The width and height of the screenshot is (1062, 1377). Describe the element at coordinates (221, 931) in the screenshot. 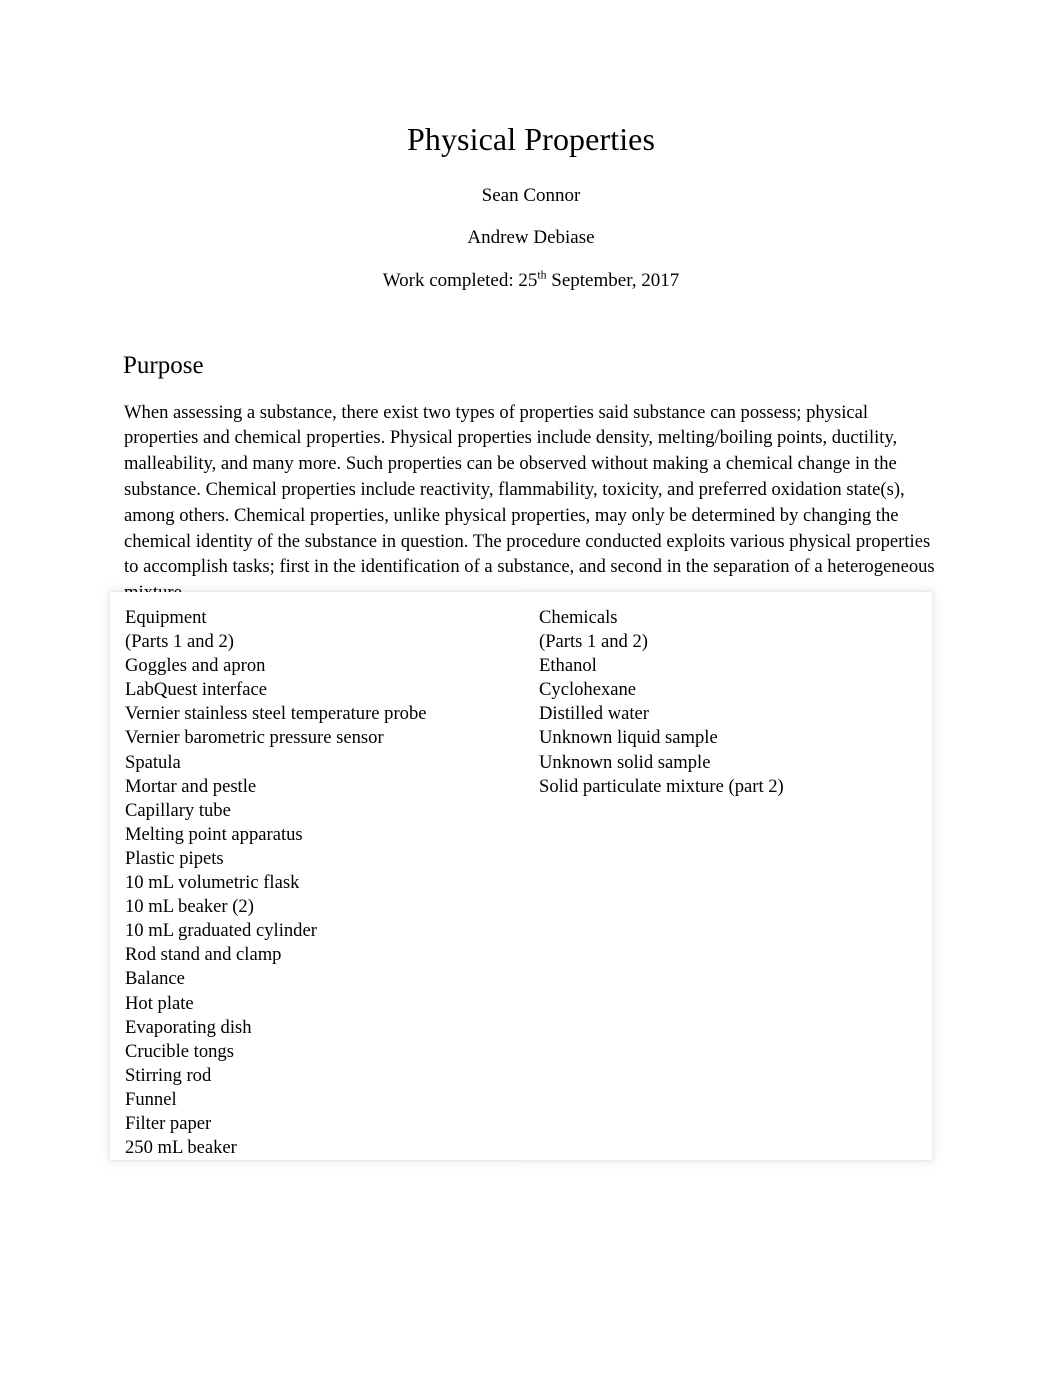

I see `list-item: 10 mL graduated cylinder` at that location.